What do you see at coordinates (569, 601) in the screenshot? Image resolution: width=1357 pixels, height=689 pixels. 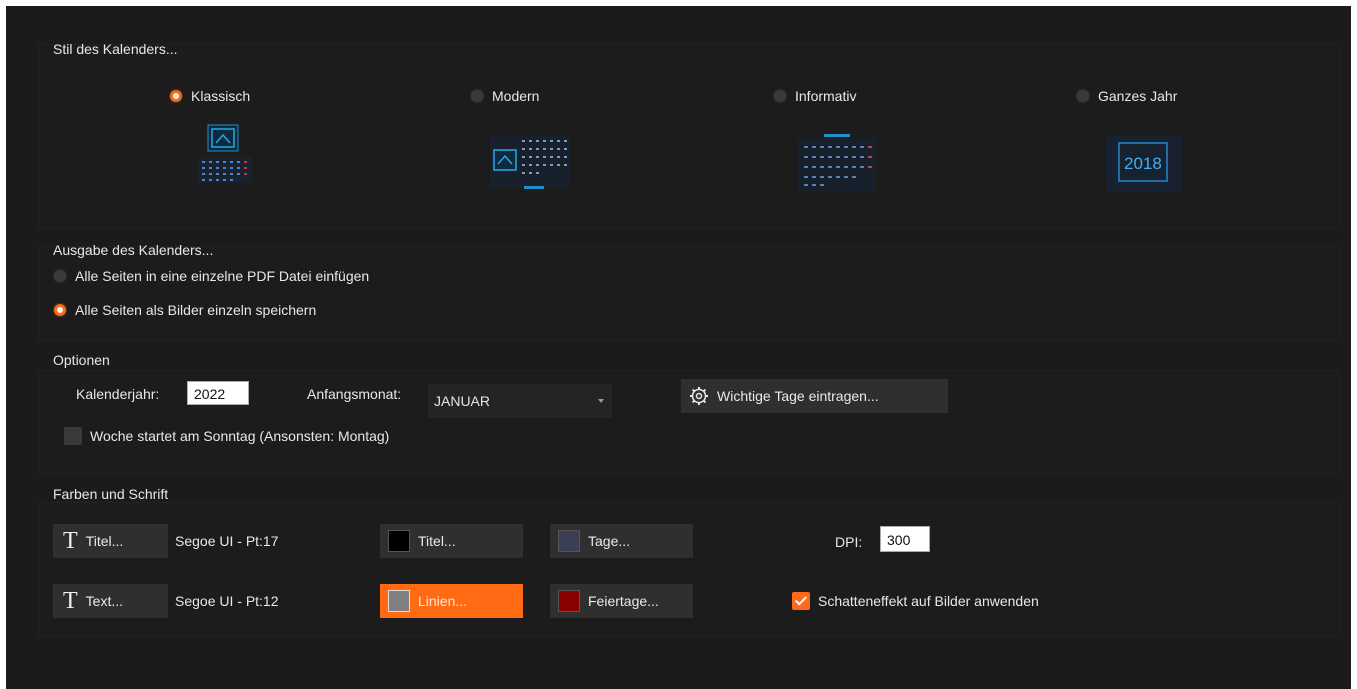 I see `holidays-color-swatch` at bounding box center [569, 601].